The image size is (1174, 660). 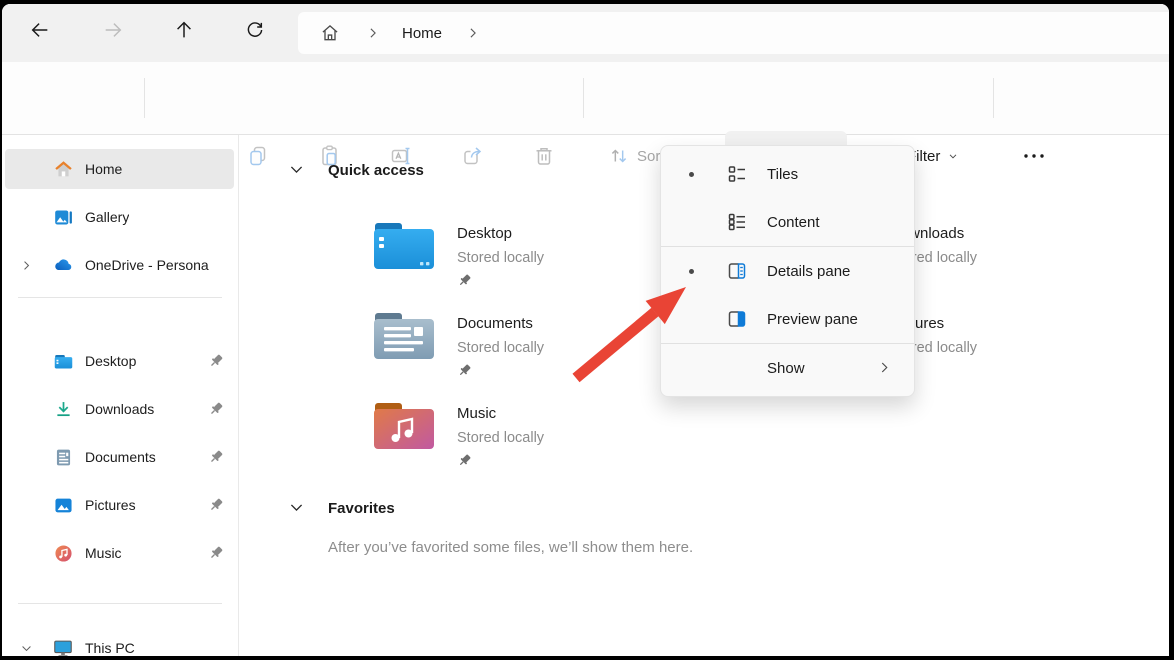 I want to click on sidebar-item-home: Home, so click(x=119, y=169).